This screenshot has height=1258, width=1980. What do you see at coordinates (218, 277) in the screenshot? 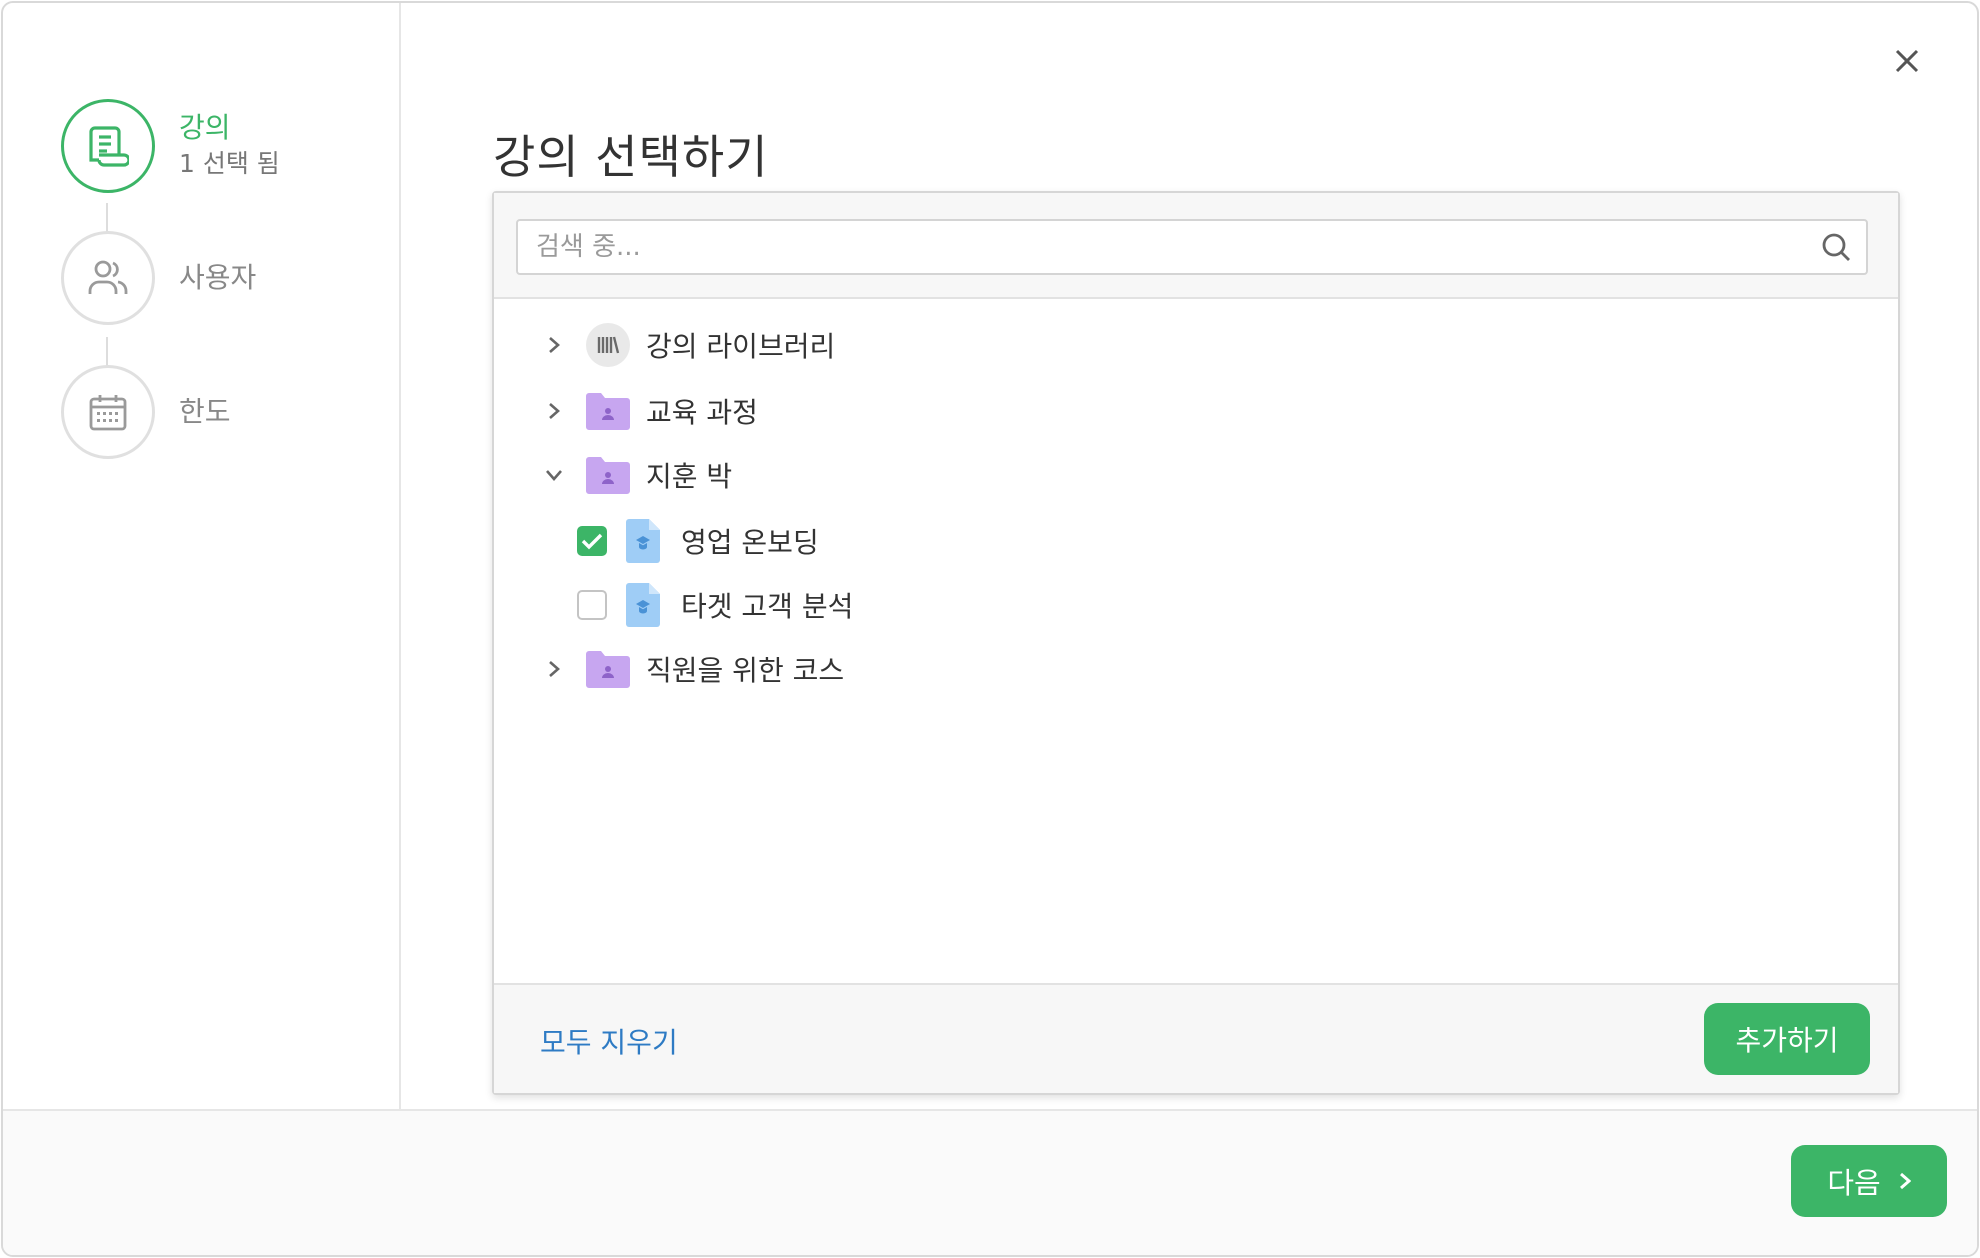
I see `step-title: 사용자` at bounding box center [218, 277].